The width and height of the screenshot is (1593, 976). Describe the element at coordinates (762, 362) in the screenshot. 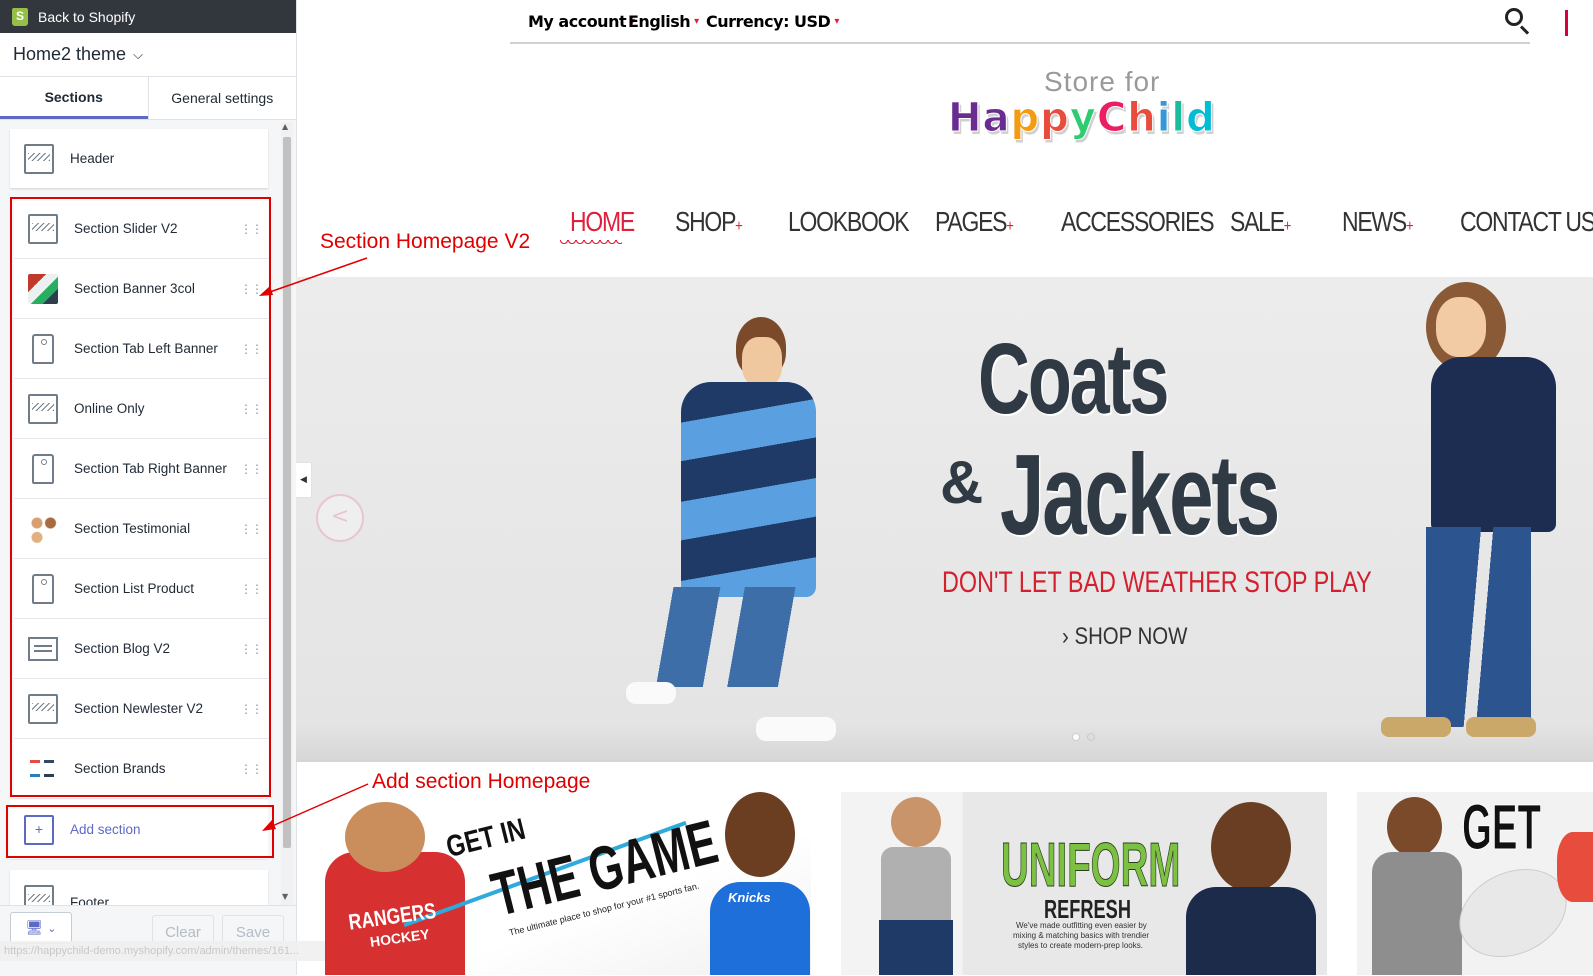

I see `hero-image-boy-face` at that location.